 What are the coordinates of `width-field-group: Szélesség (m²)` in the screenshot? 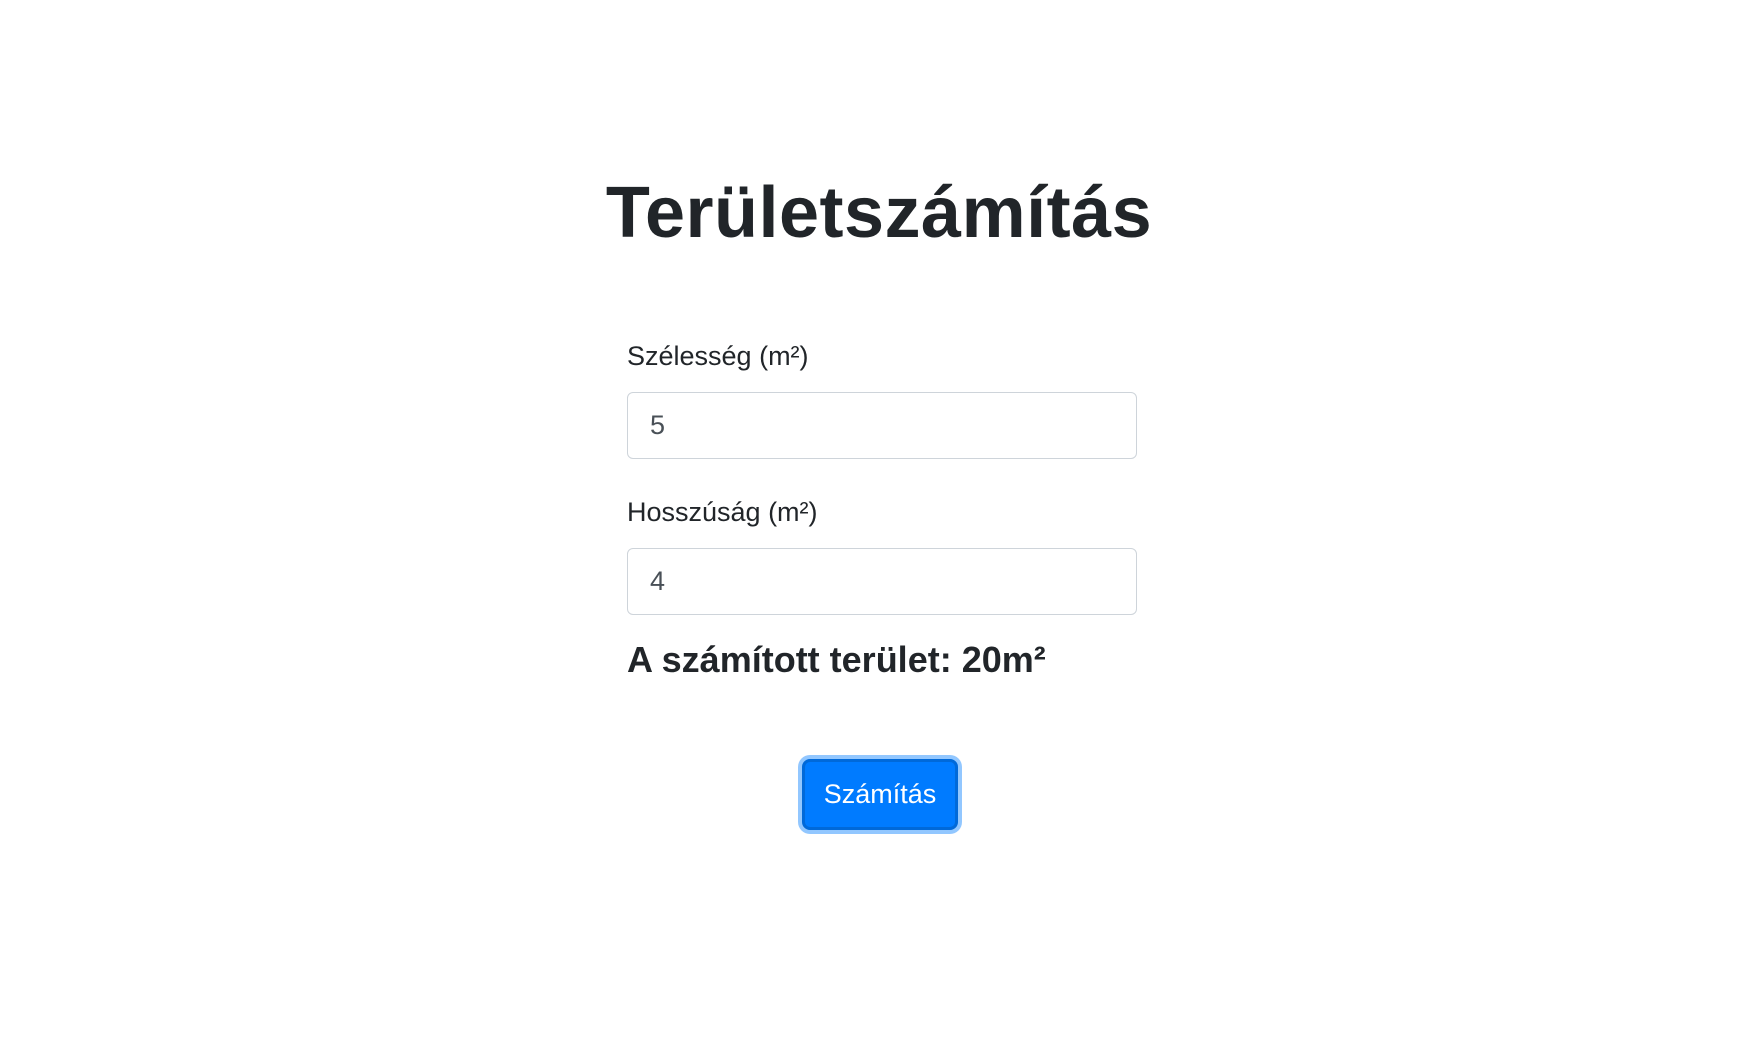 It's located at (882, 397).